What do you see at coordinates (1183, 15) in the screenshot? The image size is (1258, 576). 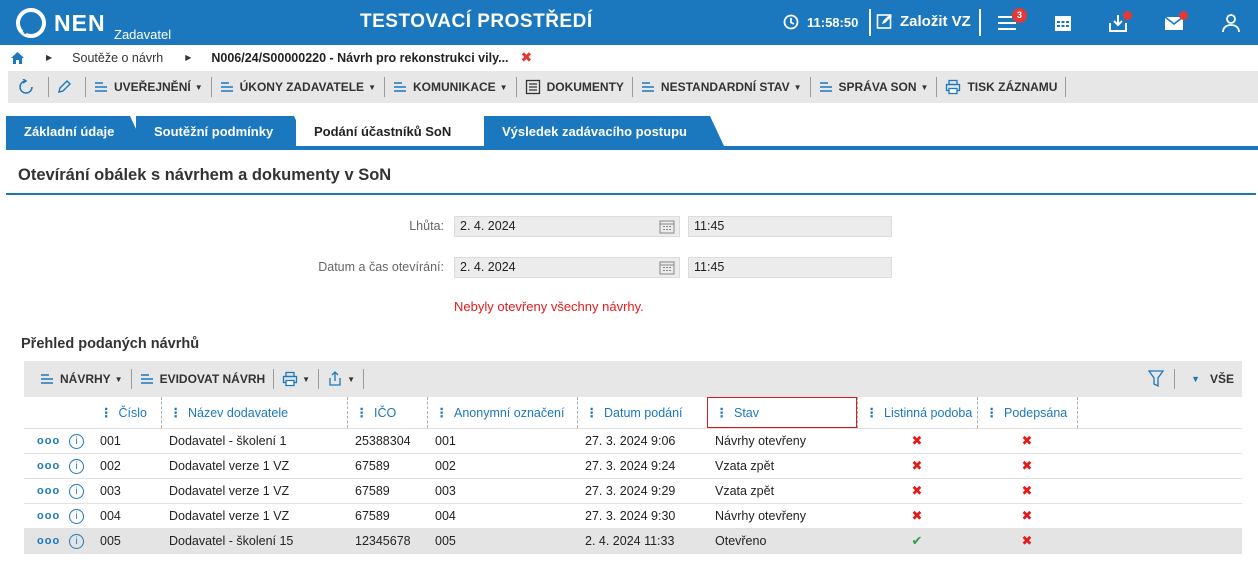 I see `mail-notification-dot` at bounding box center [1183, 15].